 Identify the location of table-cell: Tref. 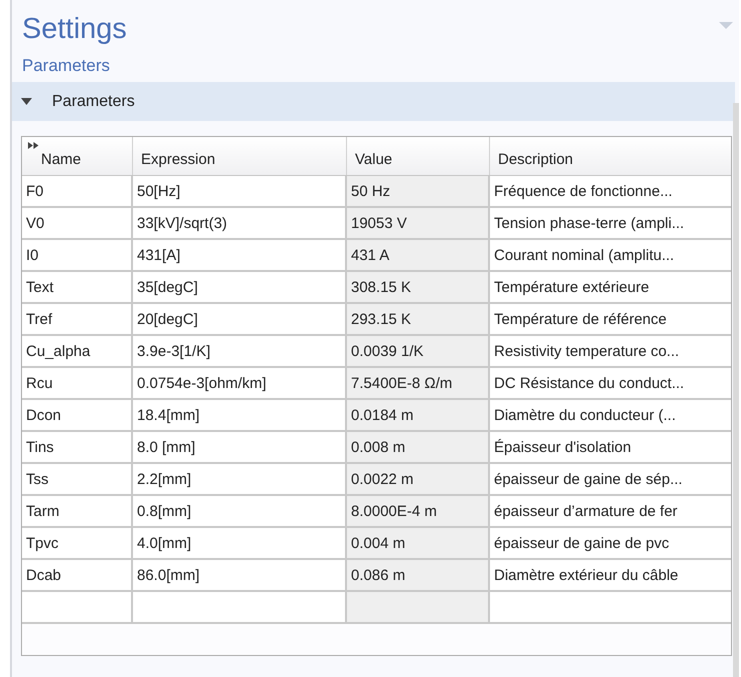
(77, 319).